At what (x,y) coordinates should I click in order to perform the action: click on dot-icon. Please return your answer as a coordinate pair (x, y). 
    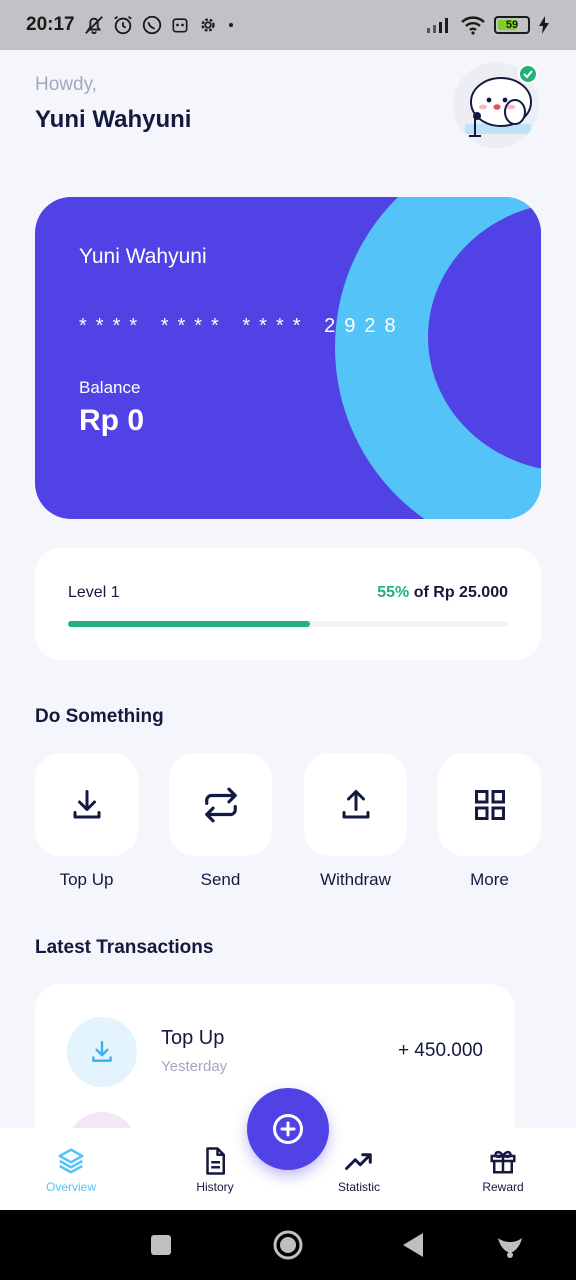
    Looking at the image, I should click on (230, 25).